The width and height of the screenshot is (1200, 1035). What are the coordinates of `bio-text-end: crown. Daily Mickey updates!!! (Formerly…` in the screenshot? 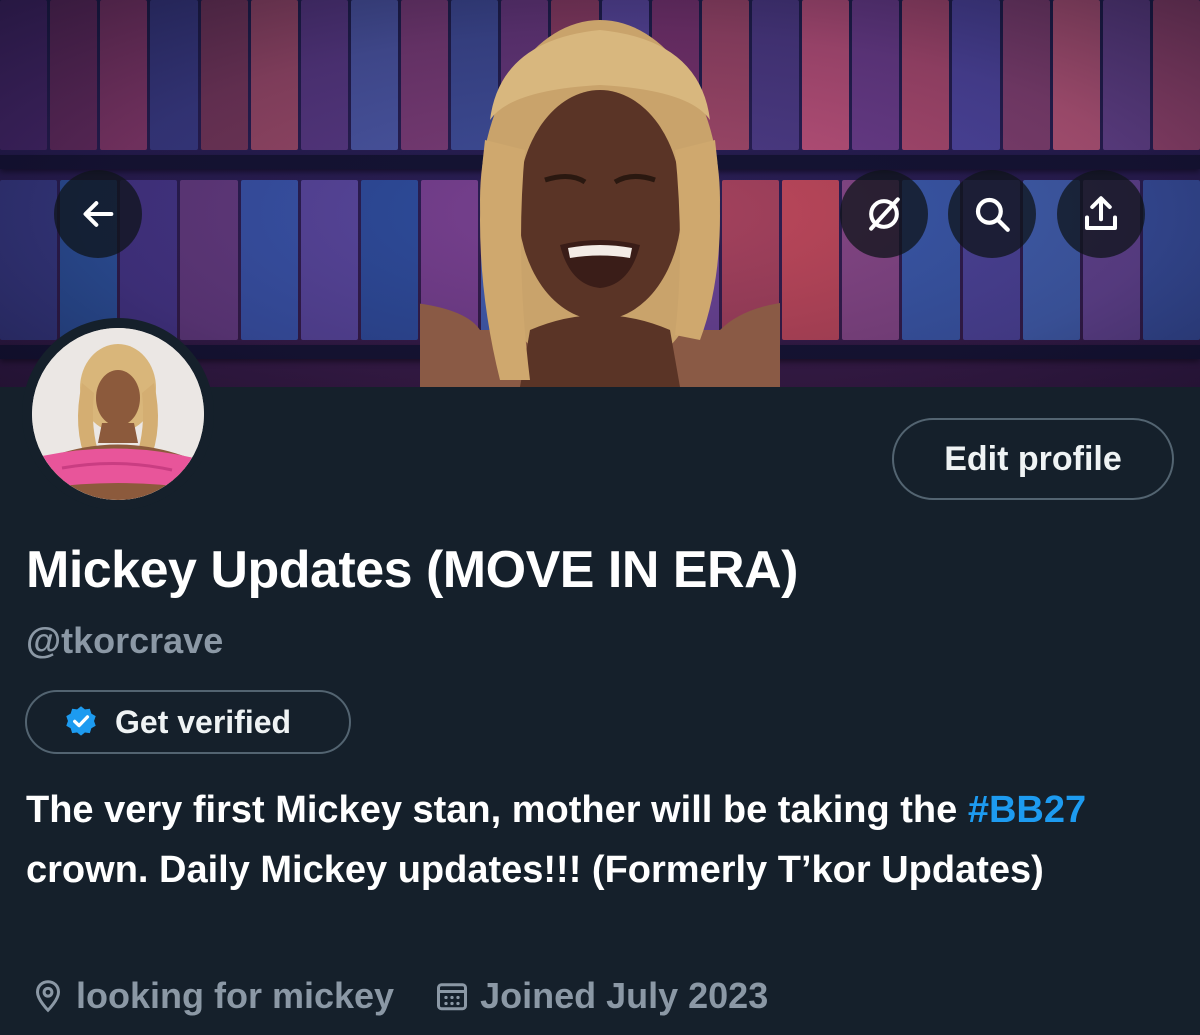 It's located at (535, 870).